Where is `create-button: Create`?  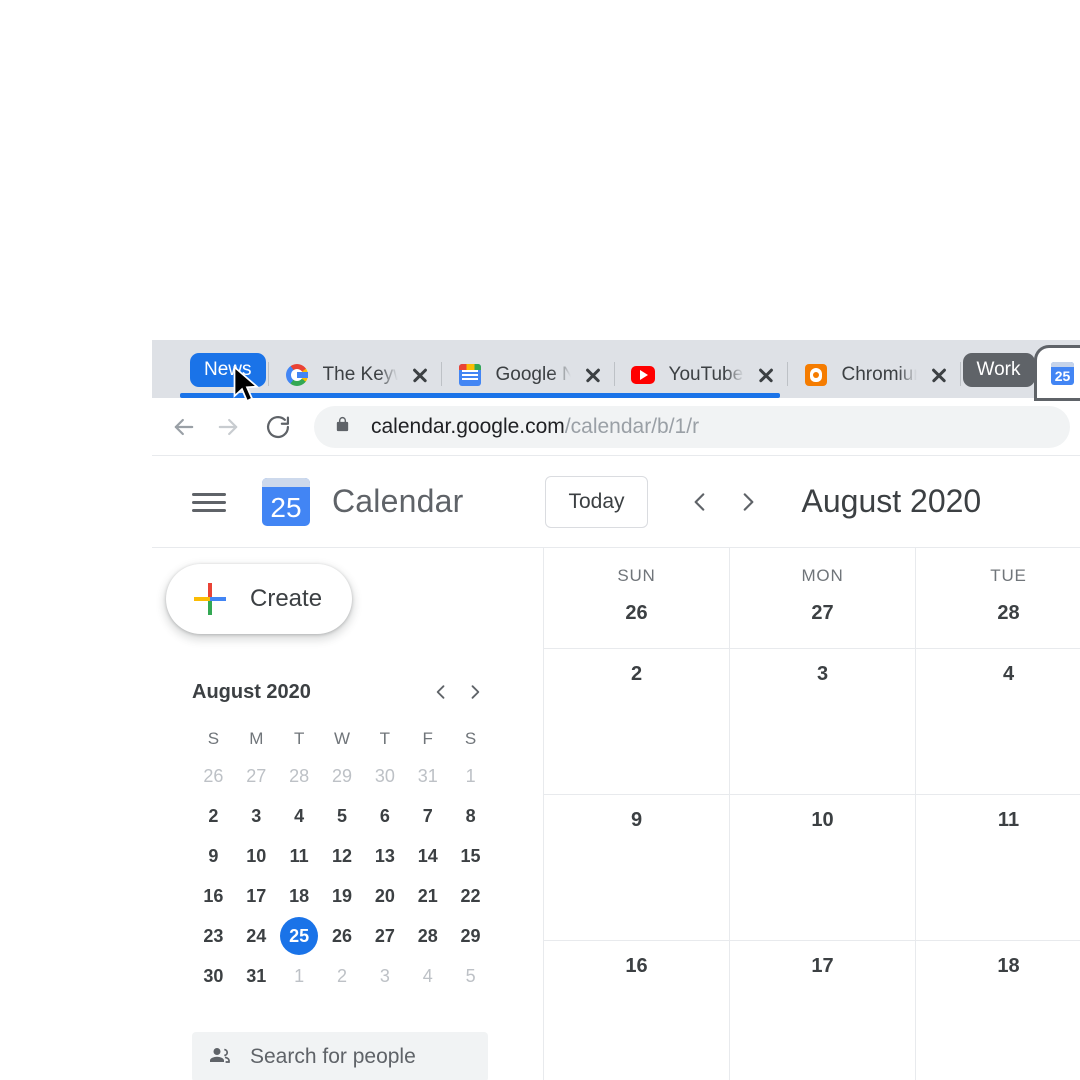 create-button: Create is located at coordinates (259, 599).